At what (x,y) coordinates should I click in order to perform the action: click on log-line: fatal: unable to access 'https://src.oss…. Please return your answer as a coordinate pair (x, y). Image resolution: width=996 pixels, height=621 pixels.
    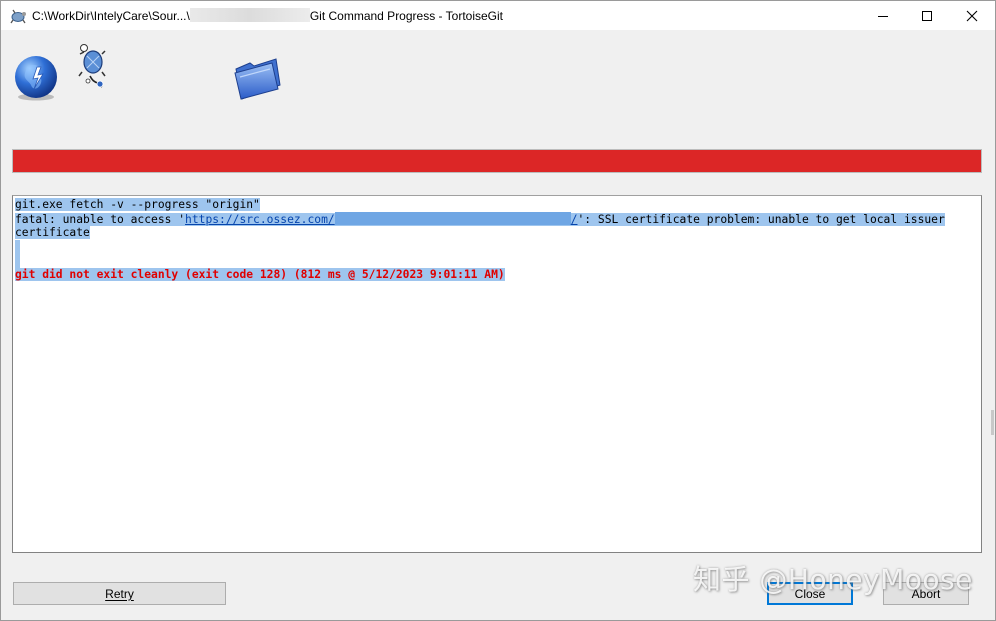
    Looking at the image, I should click on (497, 219).